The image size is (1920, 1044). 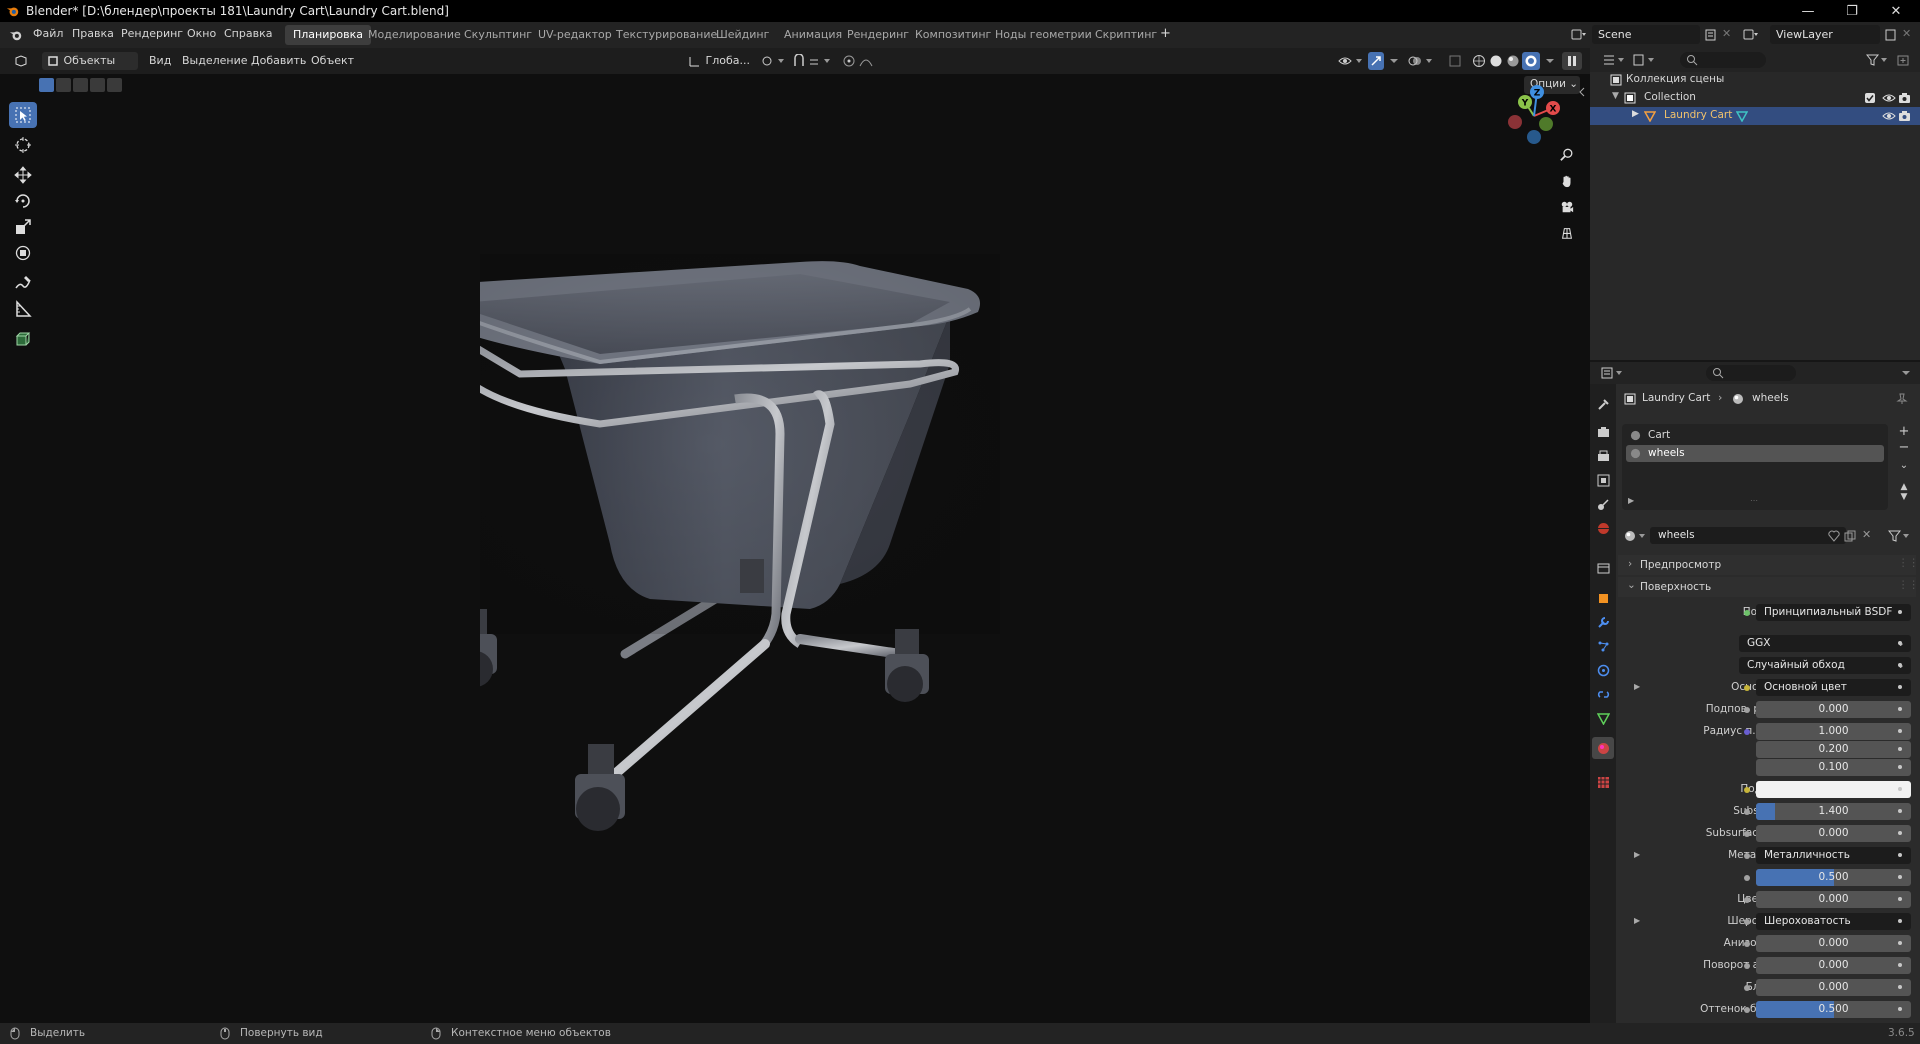 I want to click on display-mode-icon, so click(x=1644, y=60).